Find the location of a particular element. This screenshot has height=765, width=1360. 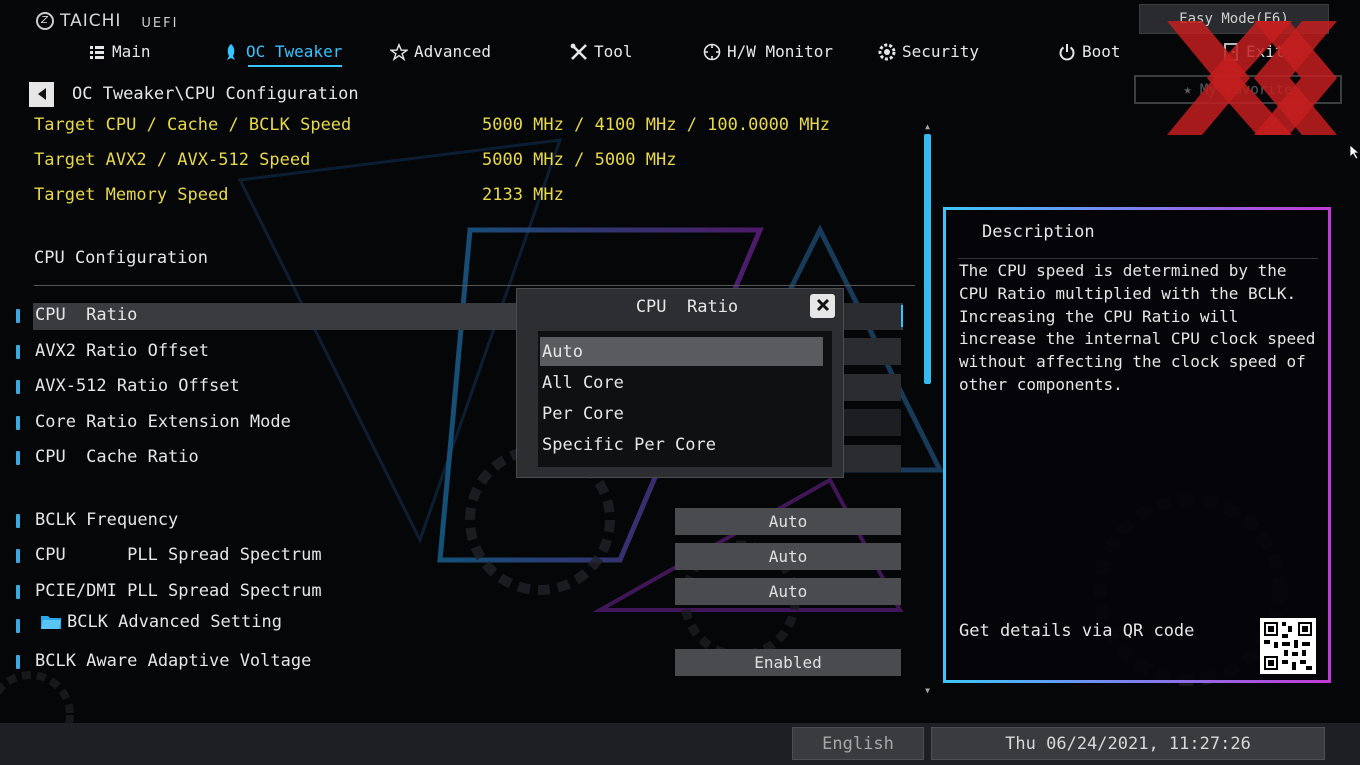

tab-hw-monitor-label: H/W Monitor is located at coordinates (780, 51).